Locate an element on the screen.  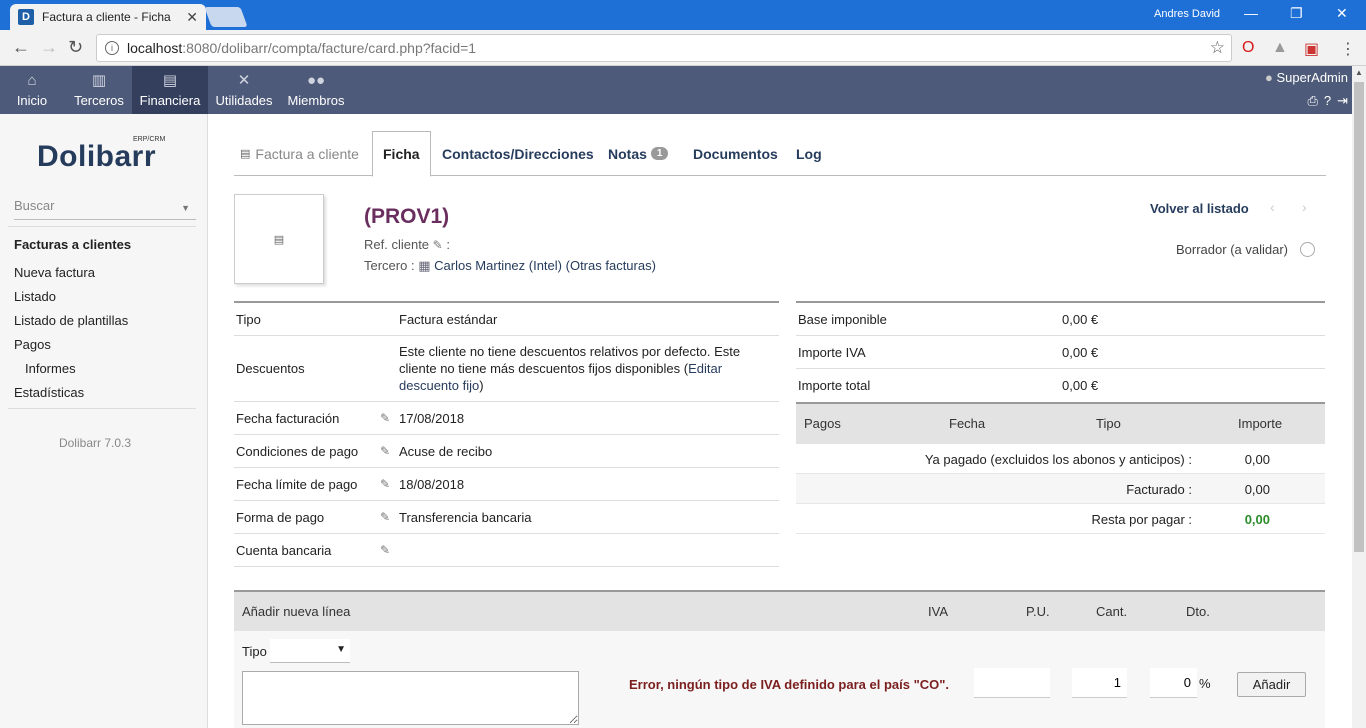
table-row: Fecha límite de pago ✎ 18/08/2018 is located at coordinates (506, 484).